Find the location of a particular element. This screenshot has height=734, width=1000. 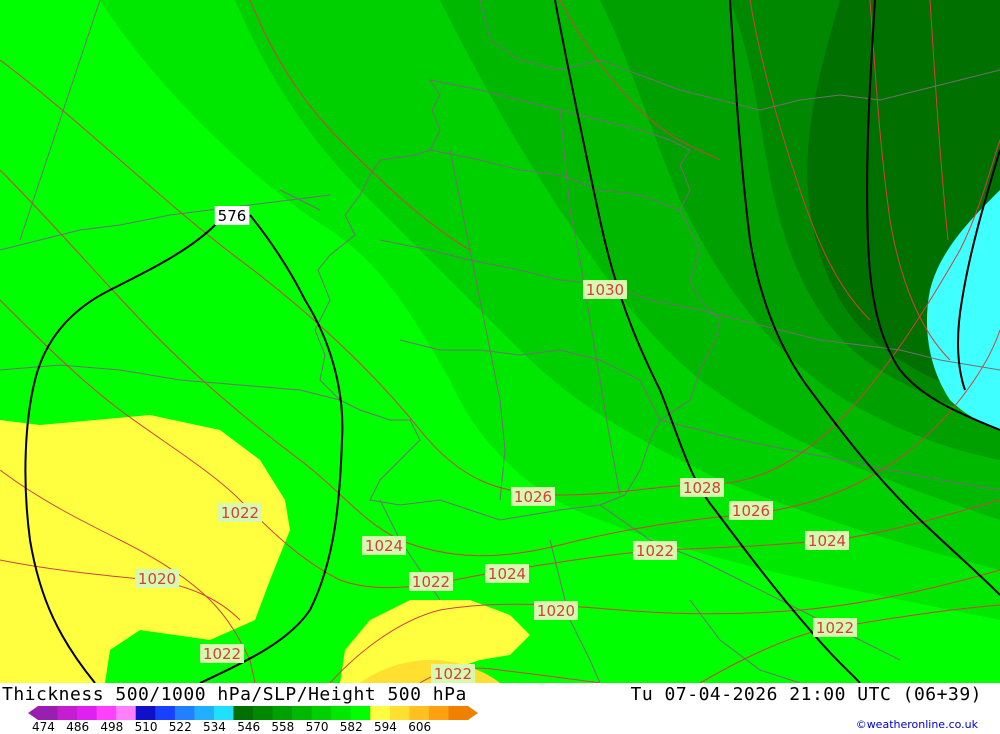

legend-tick-label: 570 is located at coordinates (317, 727).